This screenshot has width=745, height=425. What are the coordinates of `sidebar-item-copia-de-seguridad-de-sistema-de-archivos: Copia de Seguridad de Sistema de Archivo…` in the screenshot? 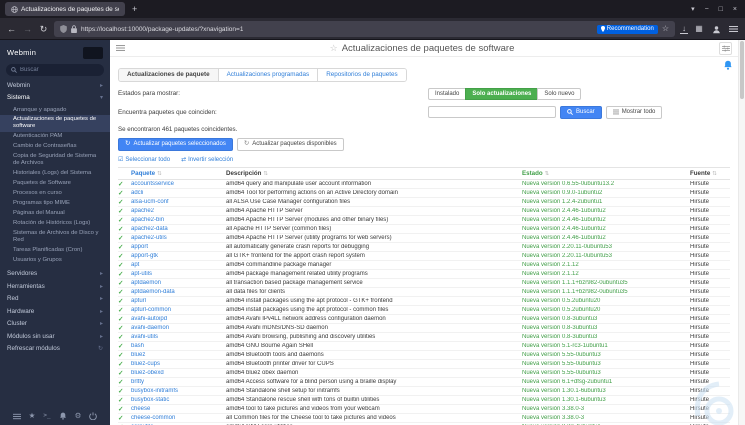 It's located at (55, 160).